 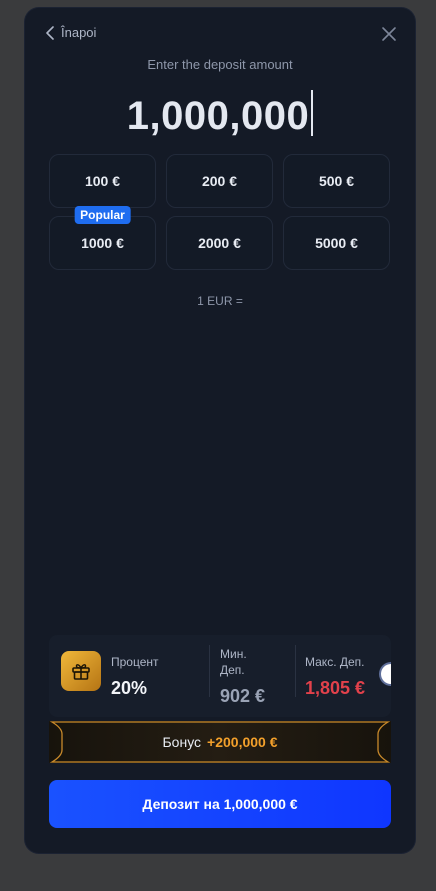 I want to click on preset-1000-button: Popular 1000 €, so click(x=102, y=238).